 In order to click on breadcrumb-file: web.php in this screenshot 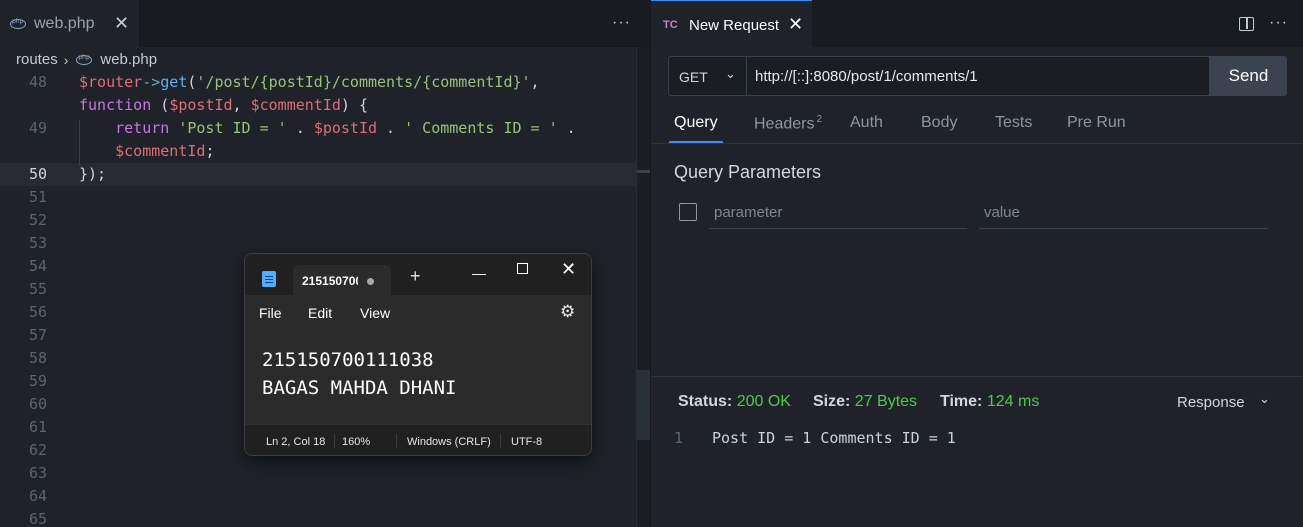, I will do `click(128, 59)`.